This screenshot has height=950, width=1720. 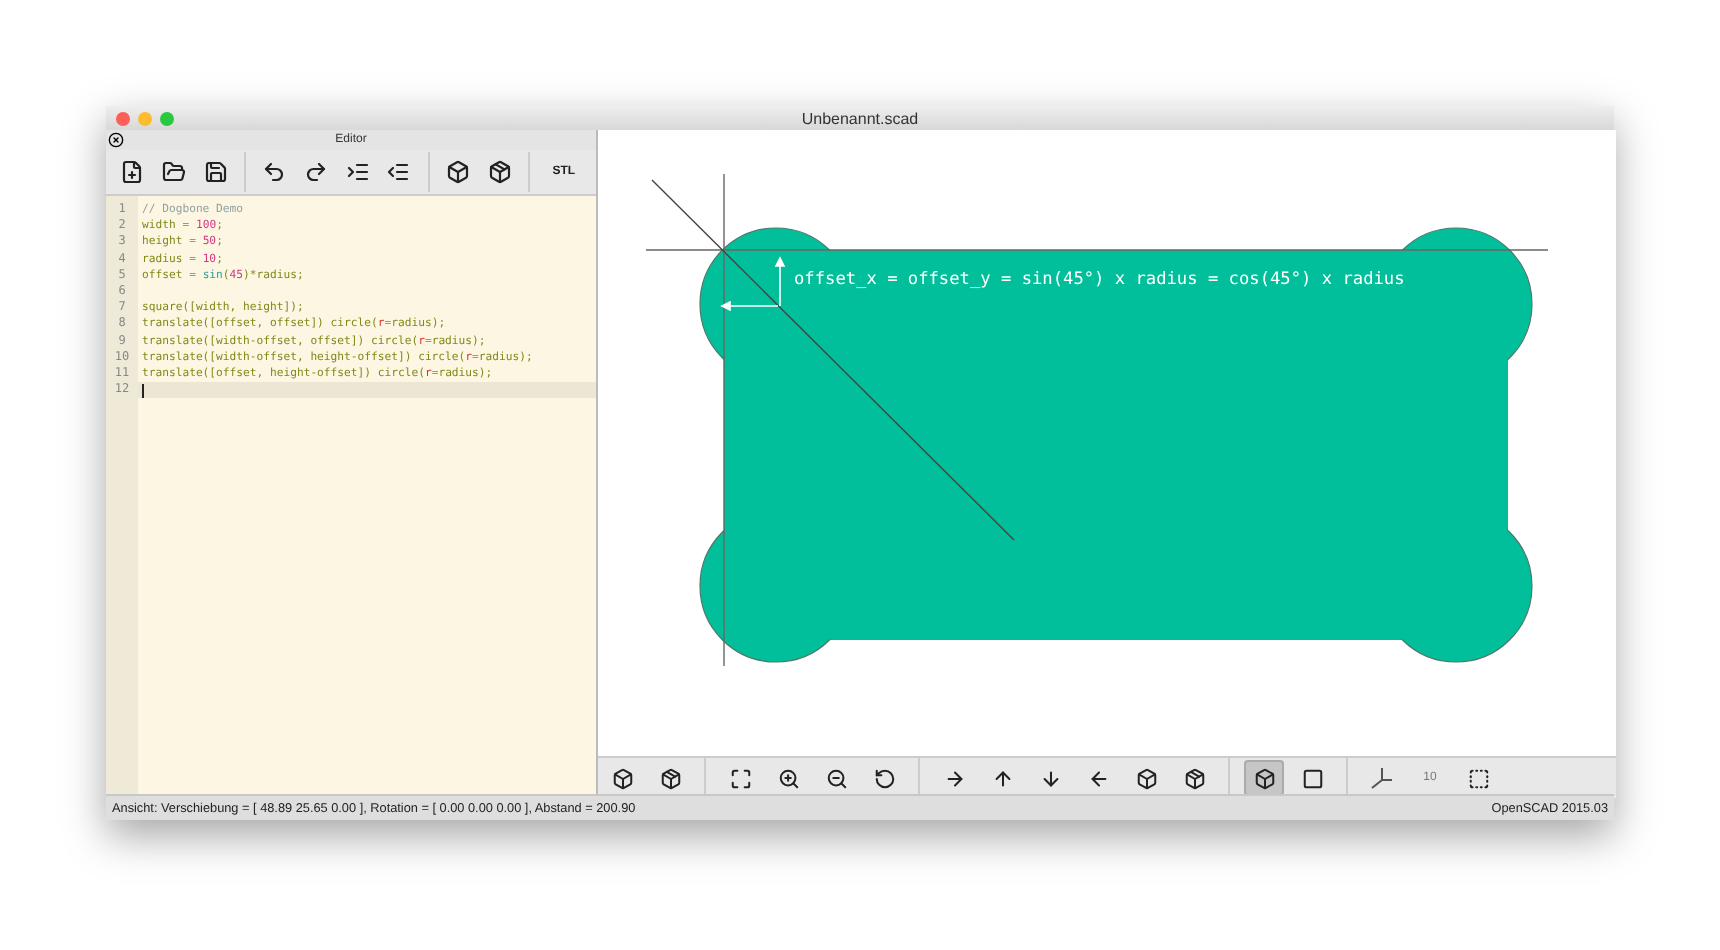 What do you see at coordinates (143, 390) in the screenshot?
I see `text-cursor` at bounding box center [143, 390].